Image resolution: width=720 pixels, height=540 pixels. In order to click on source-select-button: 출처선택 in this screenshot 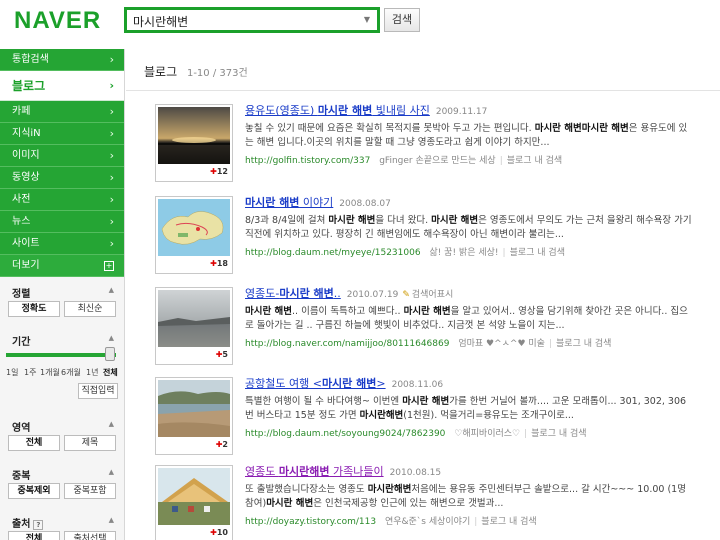, I will do `click(90, 535)`.